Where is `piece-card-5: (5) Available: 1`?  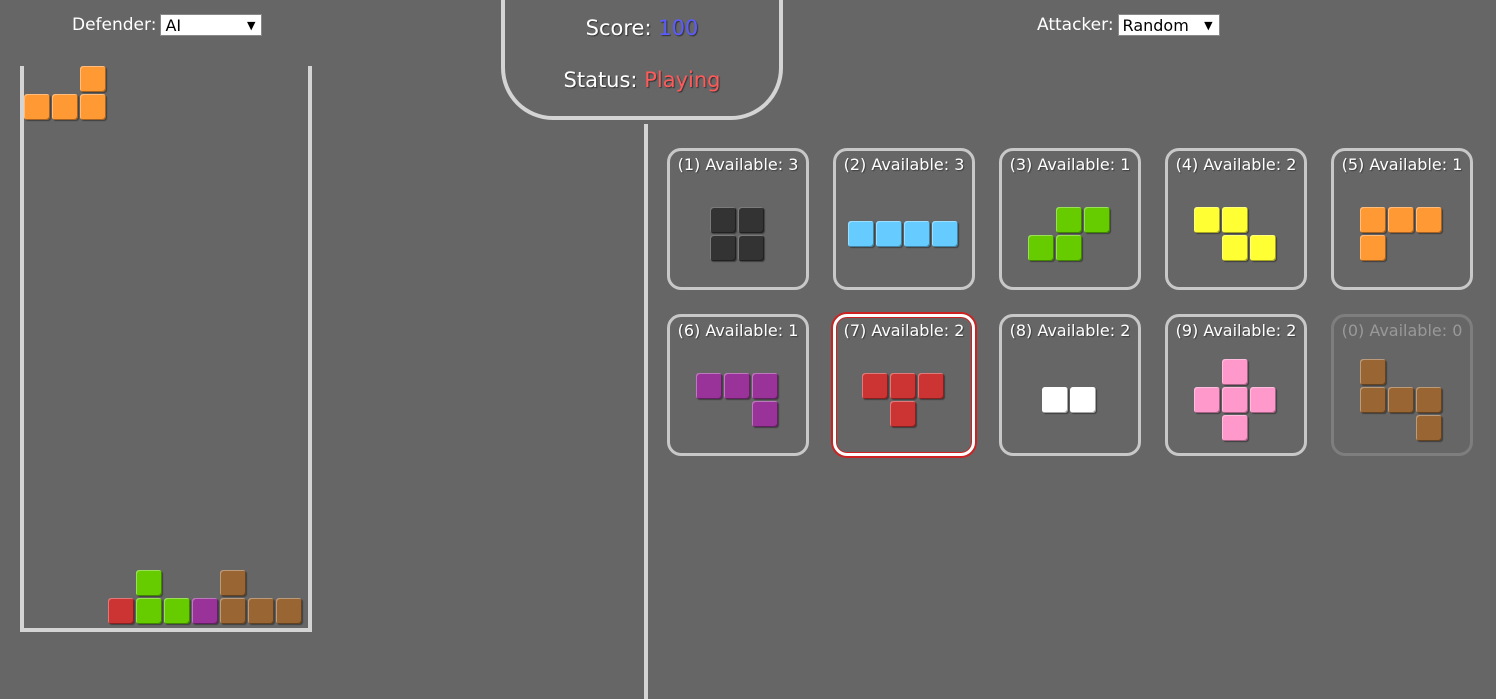 piece-card-5: (5) Available: 1 is located at coordinates (1402, 219).